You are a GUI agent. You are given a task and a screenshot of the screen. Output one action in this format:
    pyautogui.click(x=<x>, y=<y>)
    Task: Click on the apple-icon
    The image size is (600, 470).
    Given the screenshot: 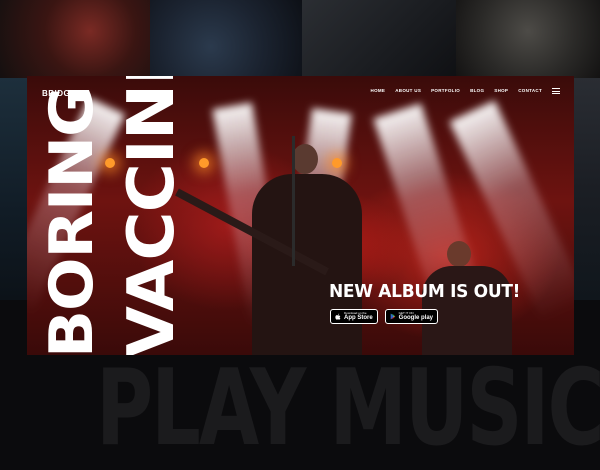 What is the action you would take?
    pyautogui.click(x=338, y=316)
    